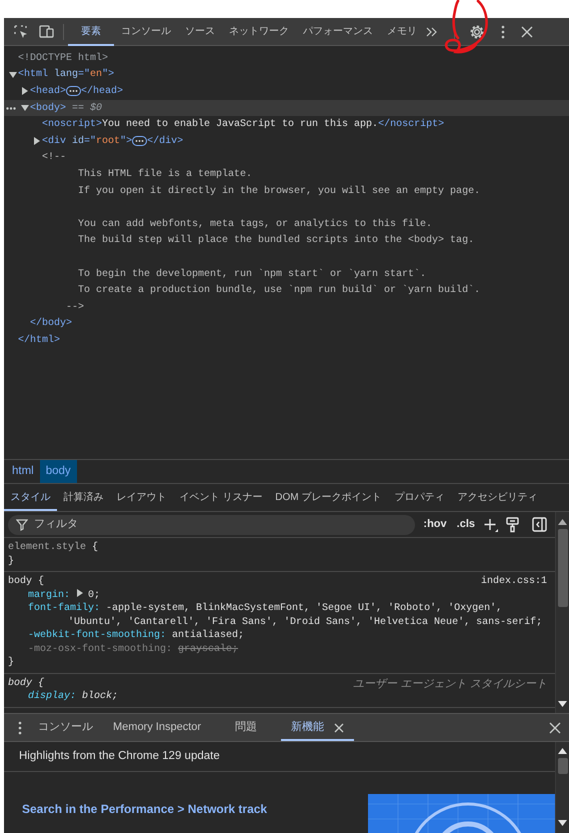  Describe the element at coordinates (465, 524) in the screenshot. I see `toggle-button: .cls` at that location.